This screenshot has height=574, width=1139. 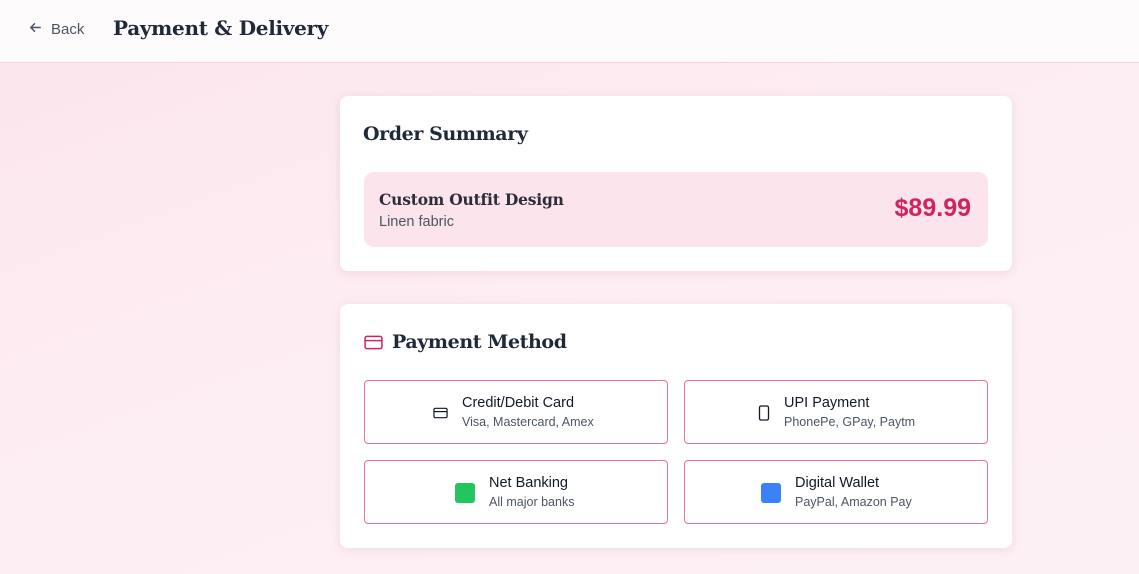 What do you see at coordinates (528, 422) in the screenshot?
I see `option-subtitle: Visa, Mastercard, Amex` at bounding box center [528, 422].